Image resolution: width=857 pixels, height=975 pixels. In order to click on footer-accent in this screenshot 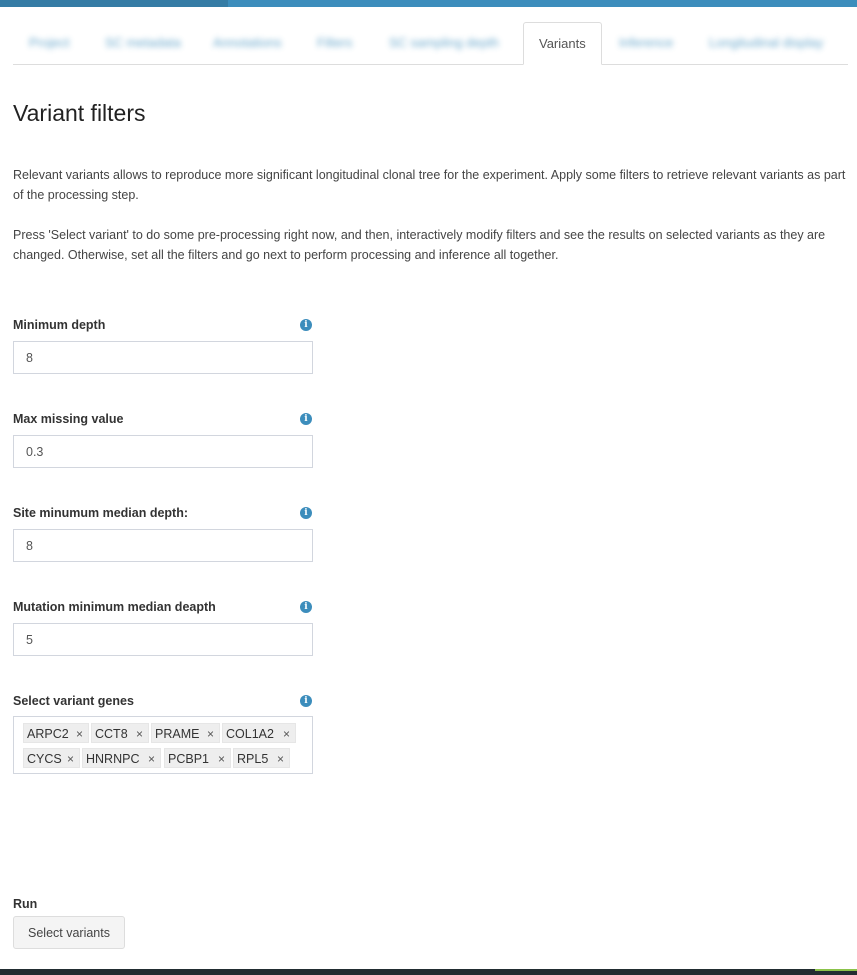, I will do `click(836, 970)`.